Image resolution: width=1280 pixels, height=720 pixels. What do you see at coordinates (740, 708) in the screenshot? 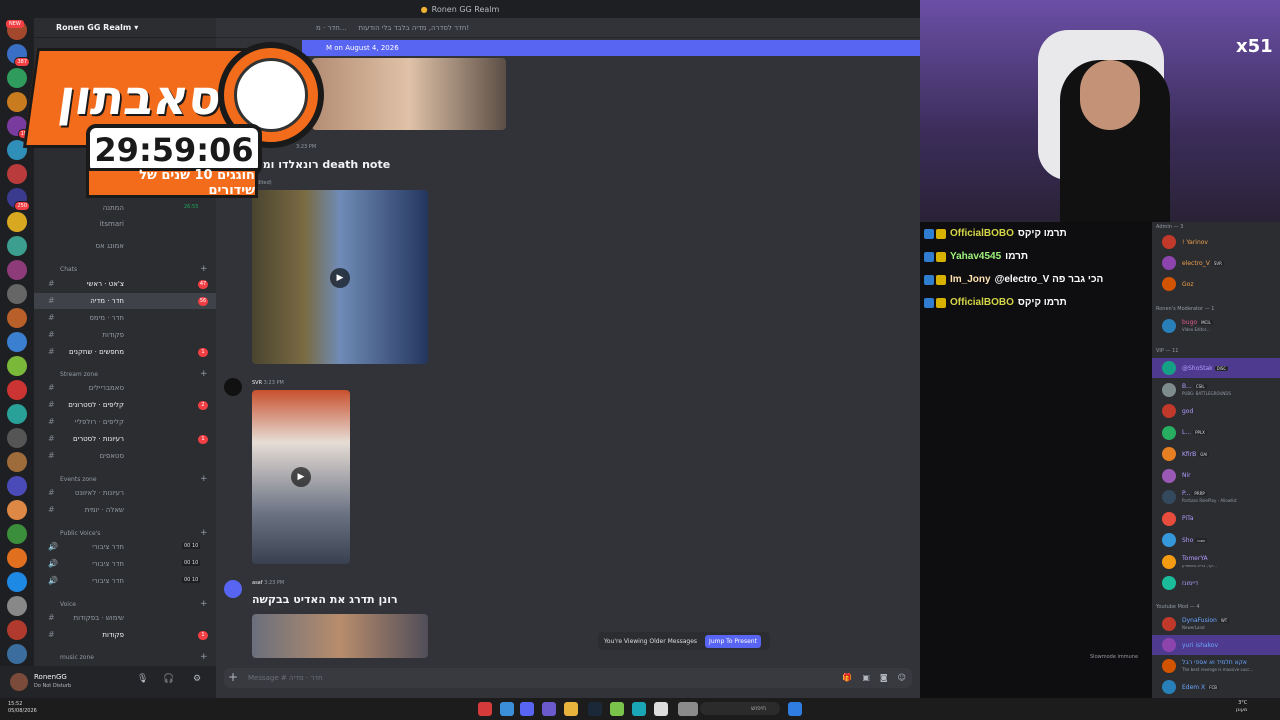
I see `taskbar-search: חיפוש` at bounding box center [740, 708].